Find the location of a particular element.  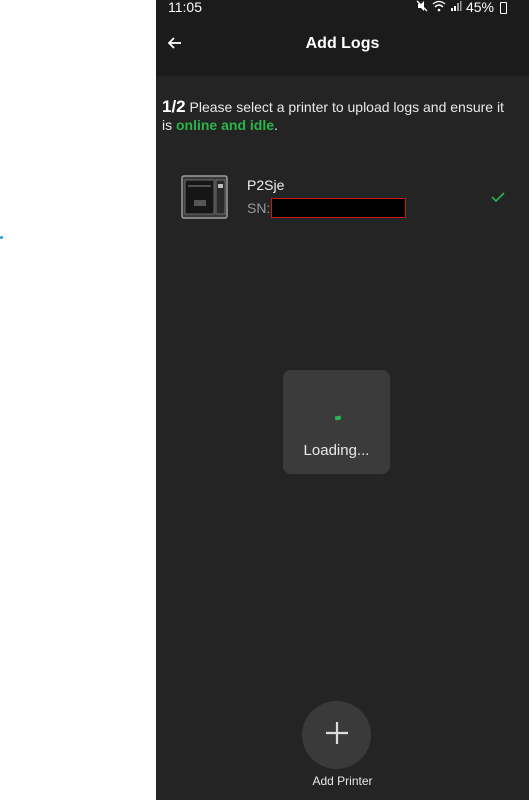

status-icons: 45% is located at coordinates (461, 7).